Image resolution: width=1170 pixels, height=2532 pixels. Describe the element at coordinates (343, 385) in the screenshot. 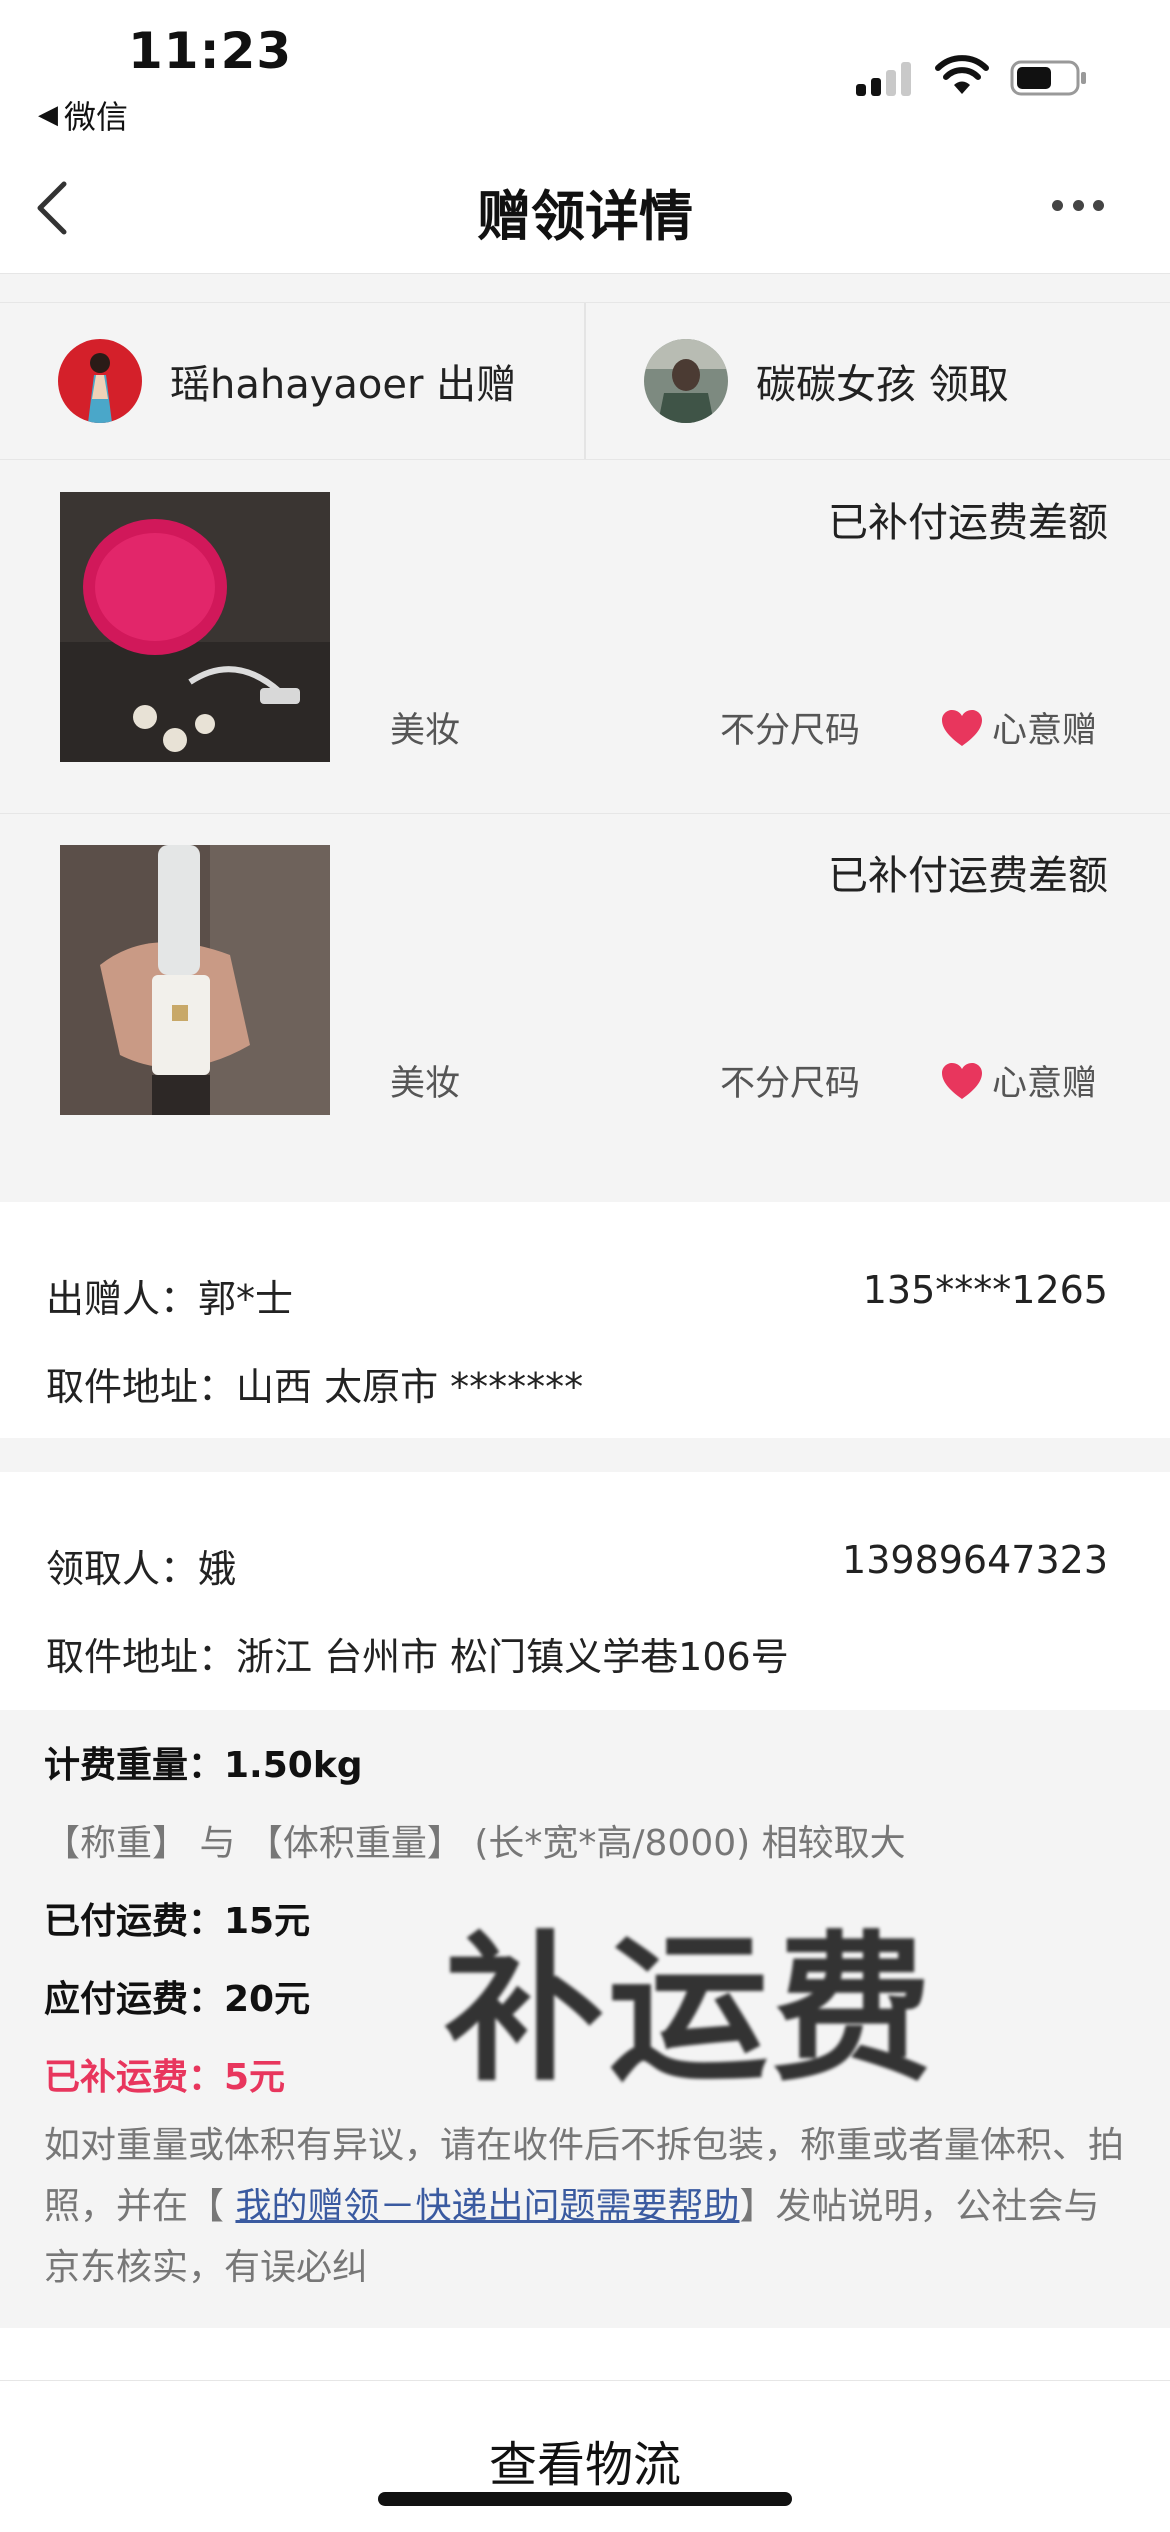

I see `giver-name: 瑶hahayaoer 出赠` at that location.